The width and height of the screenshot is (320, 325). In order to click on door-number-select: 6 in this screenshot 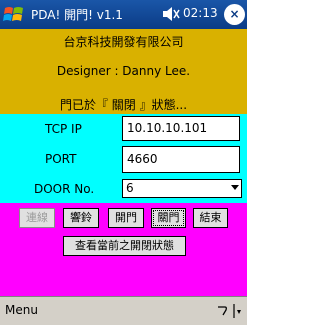, I will do `click(182, 188)`.